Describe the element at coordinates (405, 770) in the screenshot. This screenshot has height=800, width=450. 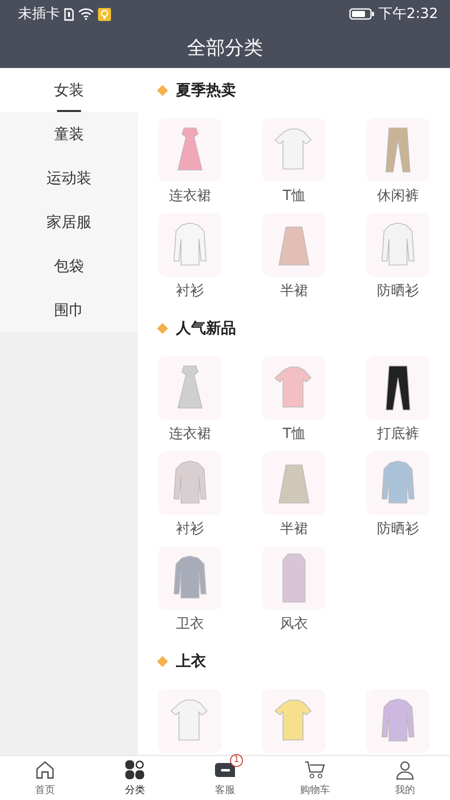
I see `person-icon` at that location.